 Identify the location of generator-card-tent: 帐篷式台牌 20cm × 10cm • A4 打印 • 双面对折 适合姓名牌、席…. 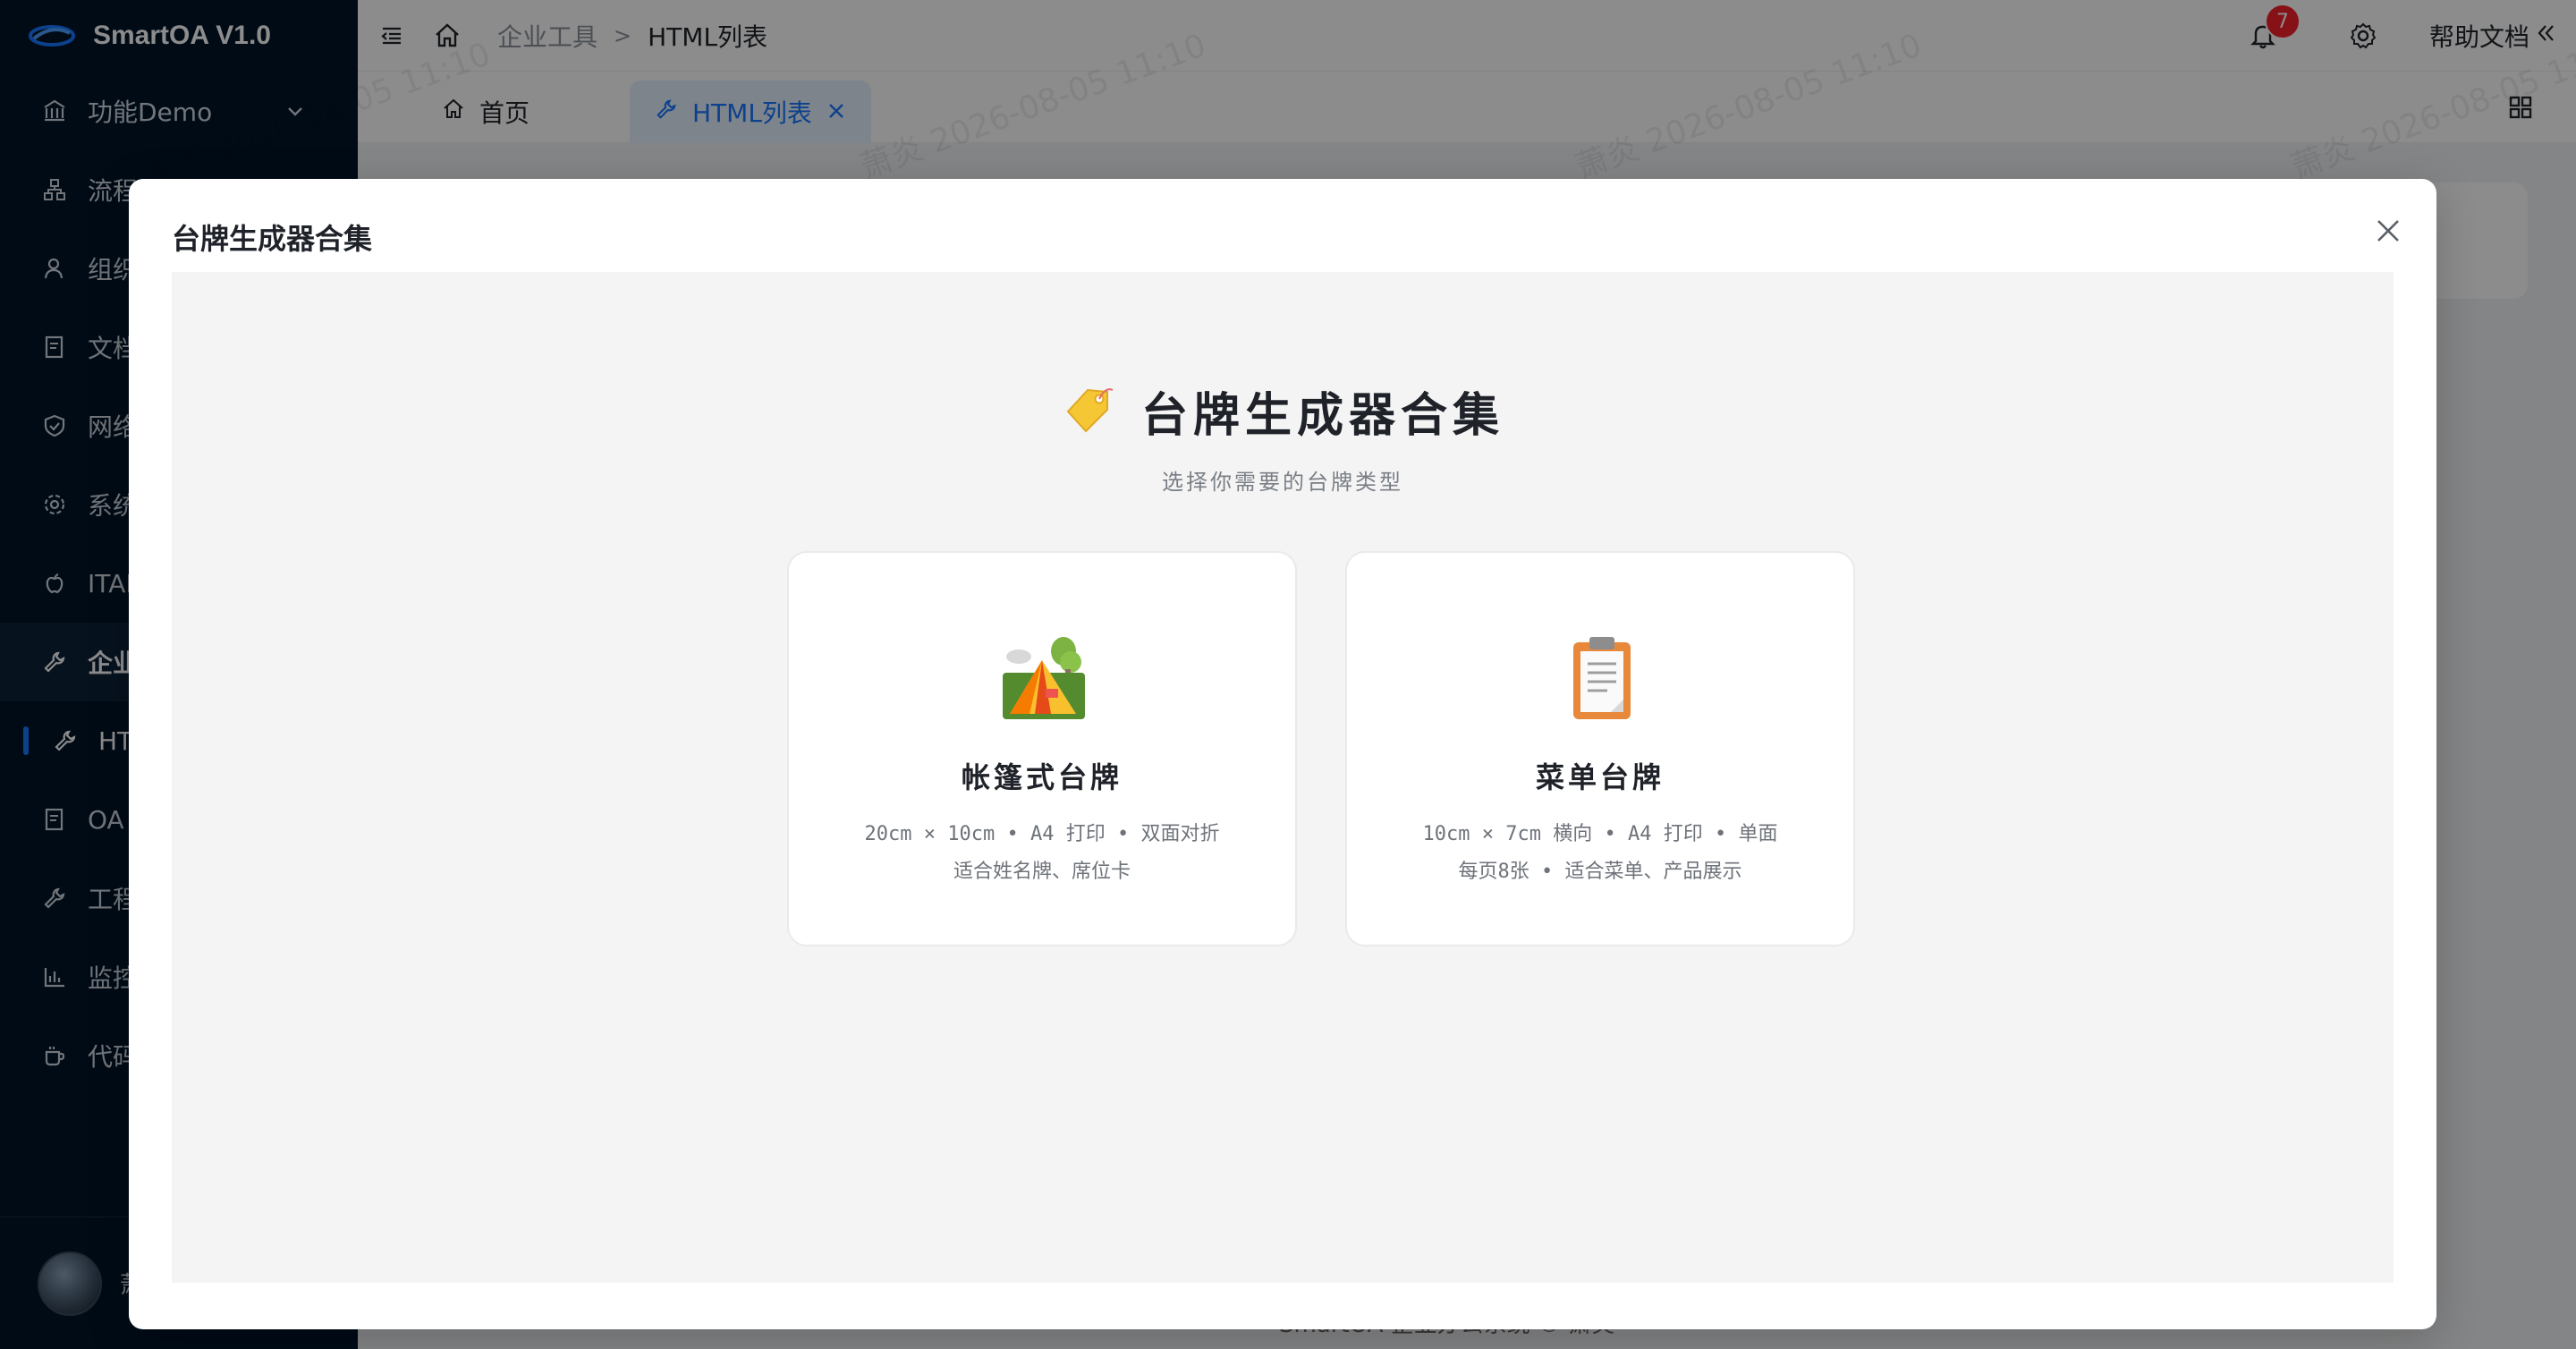
(1042, 748).